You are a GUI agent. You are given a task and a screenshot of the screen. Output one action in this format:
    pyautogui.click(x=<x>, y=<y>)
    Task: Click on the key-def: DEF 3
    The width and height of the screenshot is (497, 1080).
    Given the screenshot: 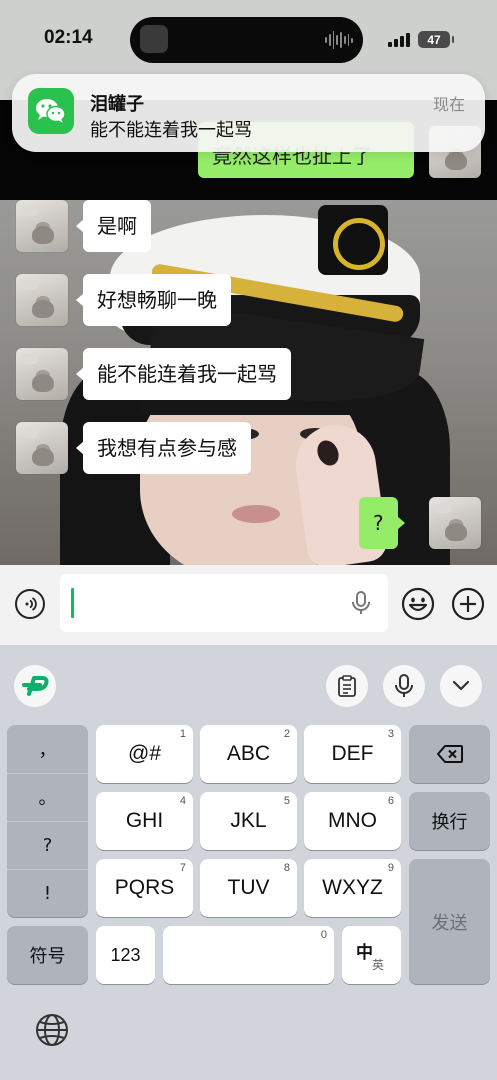 What is the action you would take?
    pyautogui.click(x=352, y=754)
    